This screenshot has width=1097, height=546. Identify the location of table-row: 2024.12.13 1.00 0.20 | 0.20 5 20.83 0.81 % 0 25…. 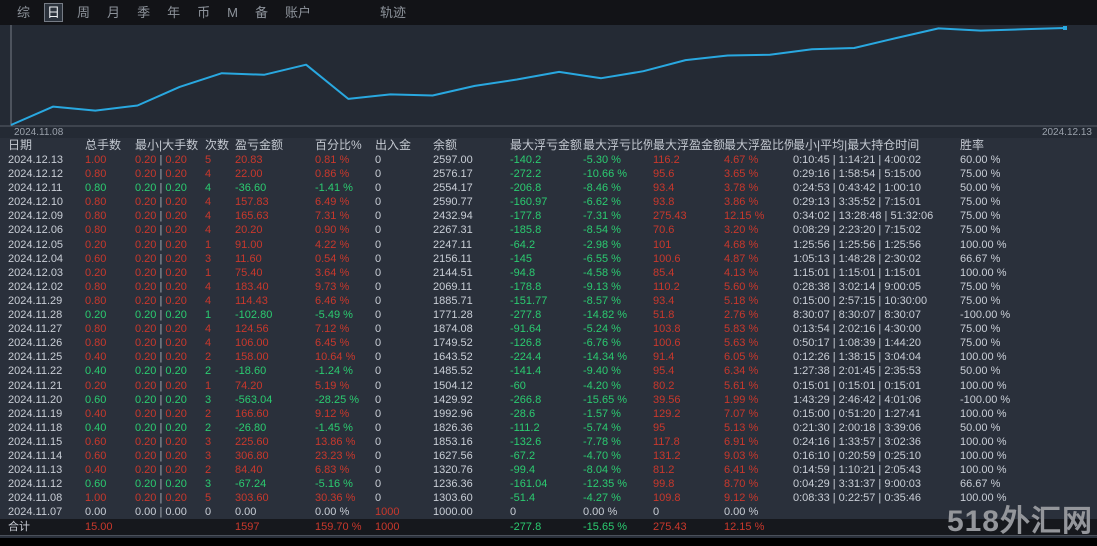
(548, 160).